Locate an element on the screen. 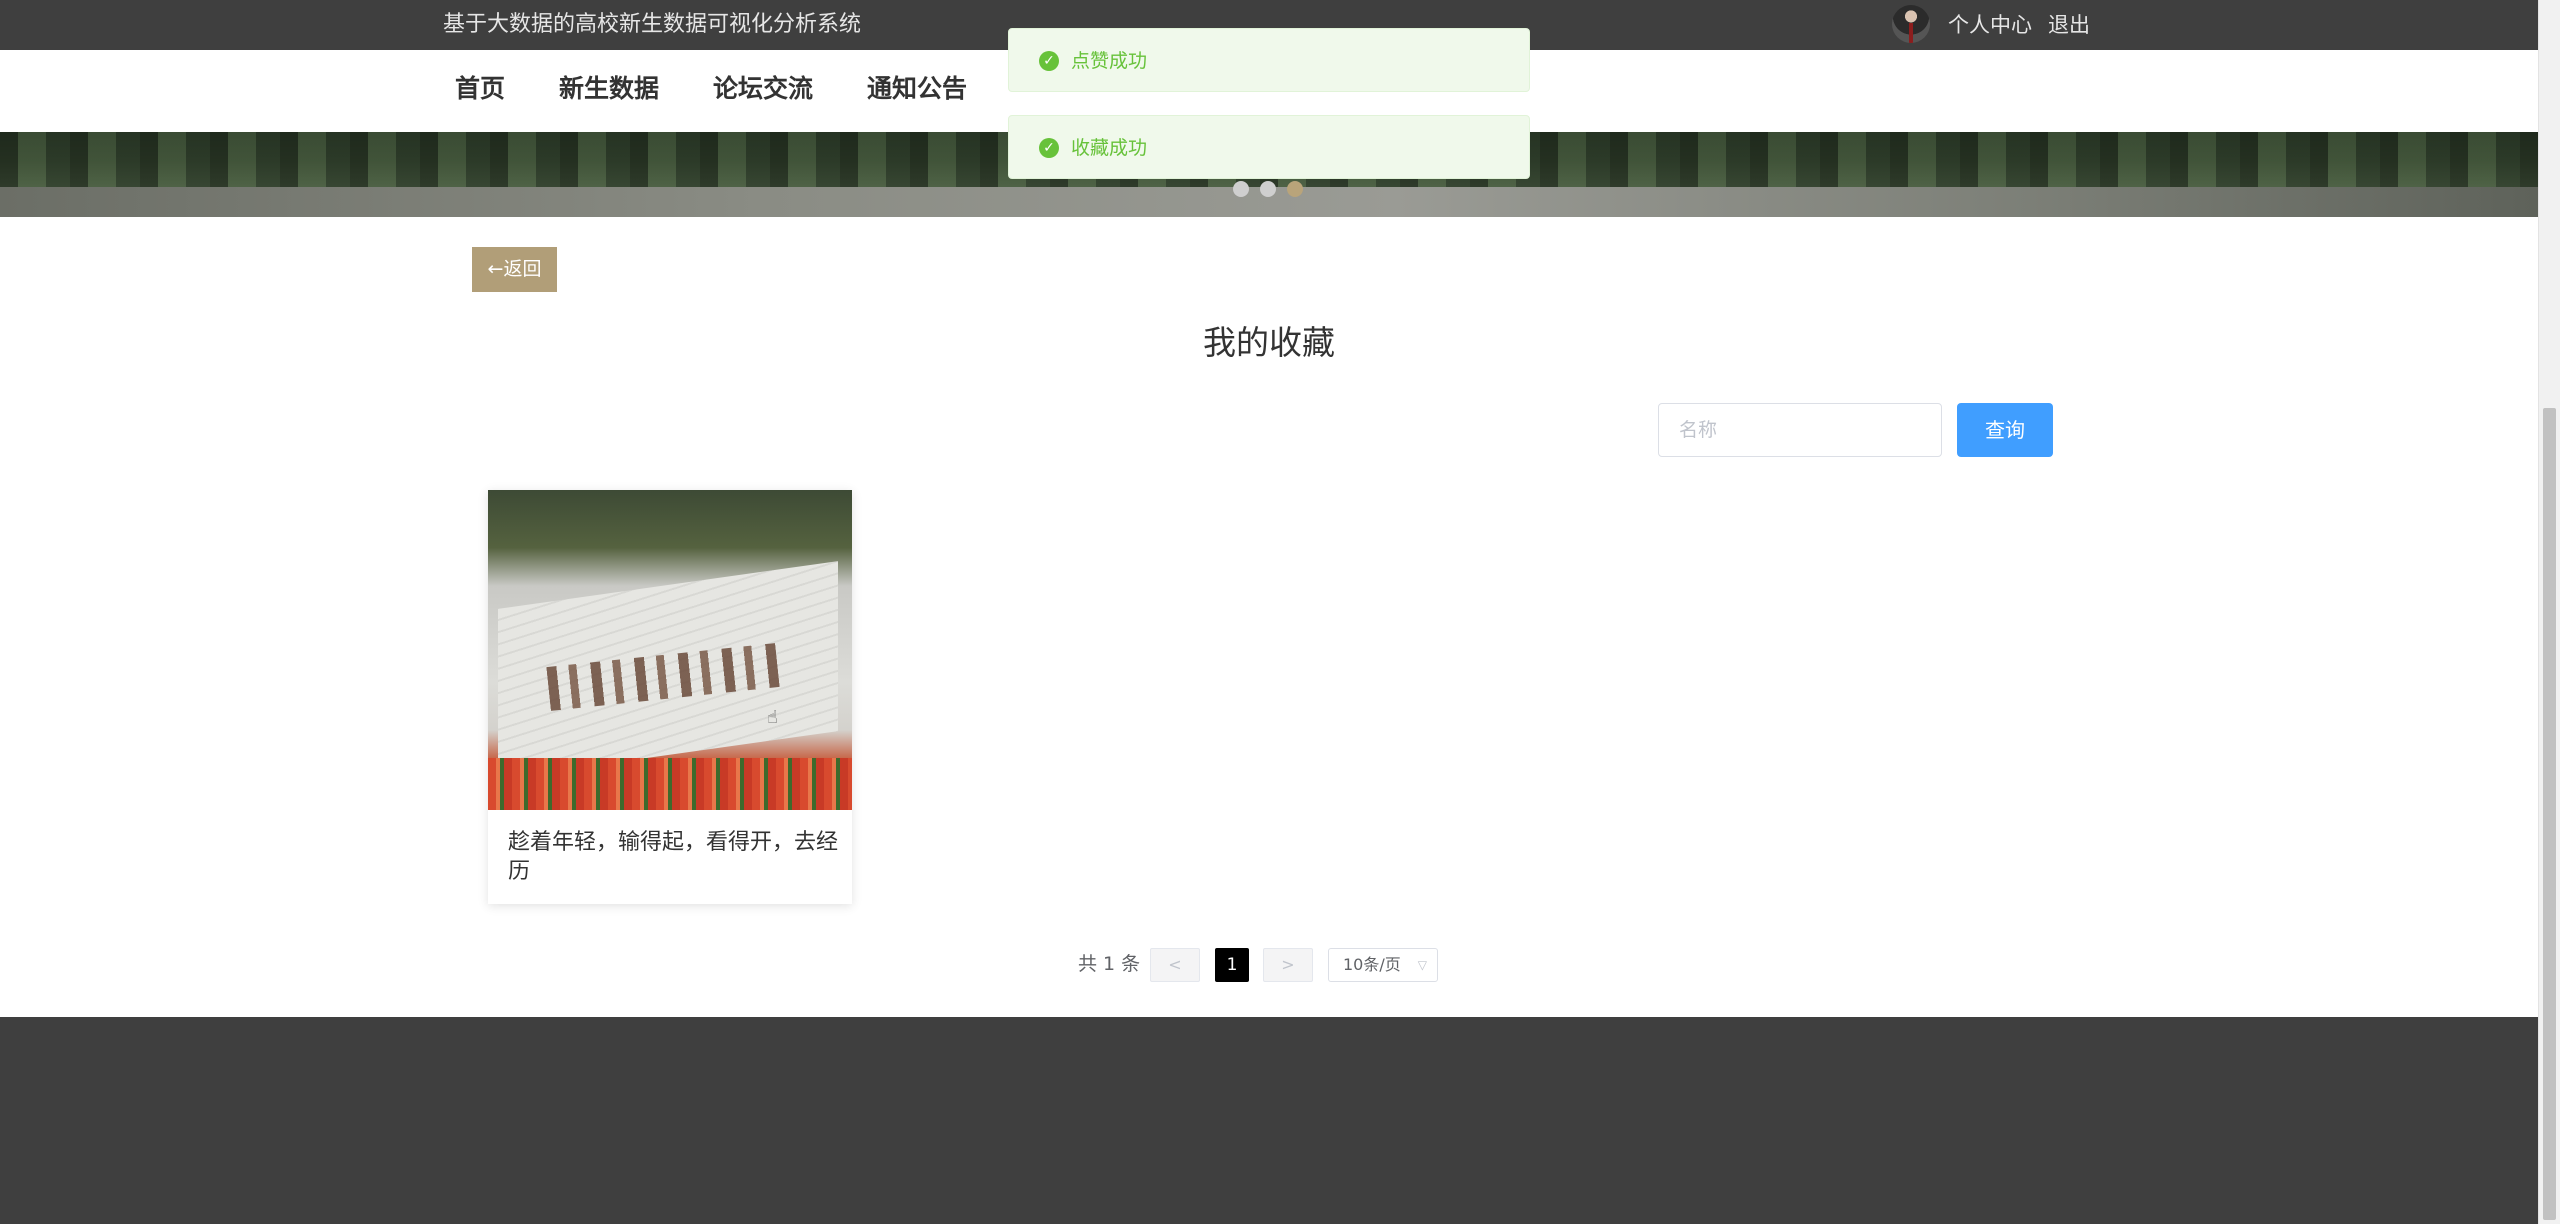 Image resolution: width=2560 pixels, height=1224 pixels. nav-item-home: 首页 is located at coordinates (480, 89).